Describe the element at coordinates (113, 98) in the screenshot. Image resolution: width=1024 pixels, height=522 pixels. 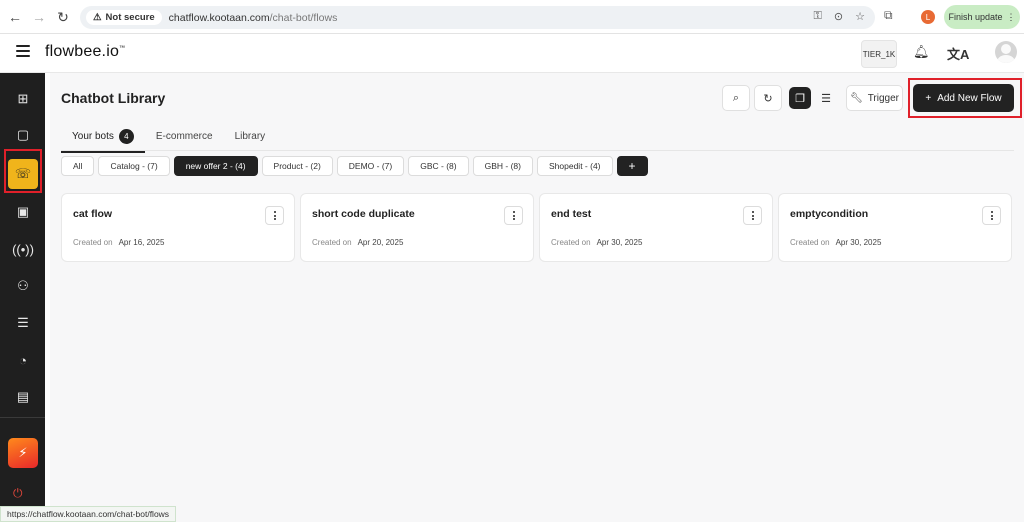
I see `page-title: Chatbot Library` at that location.